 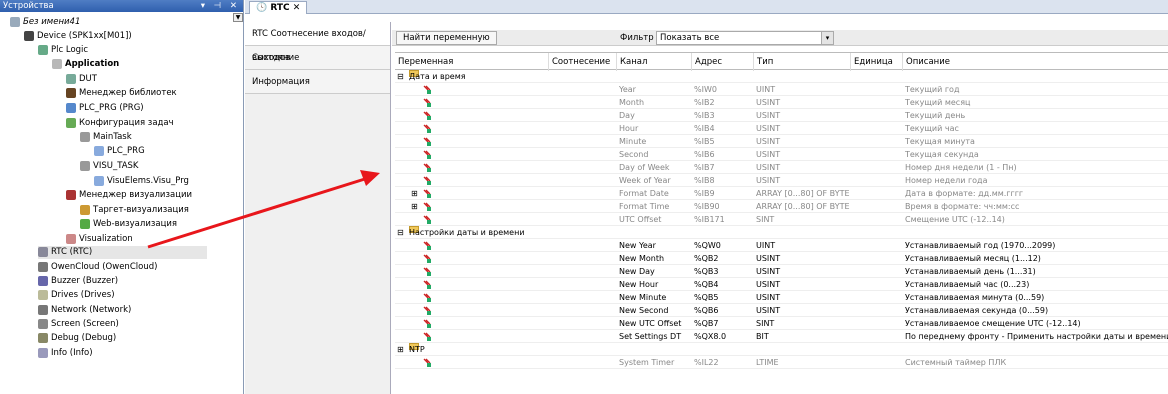 What do you see at coordinates (134, 210) in the screenshot?
I see `tree-item-13: Таргет-визуализация` at bounding box center [134, 210].